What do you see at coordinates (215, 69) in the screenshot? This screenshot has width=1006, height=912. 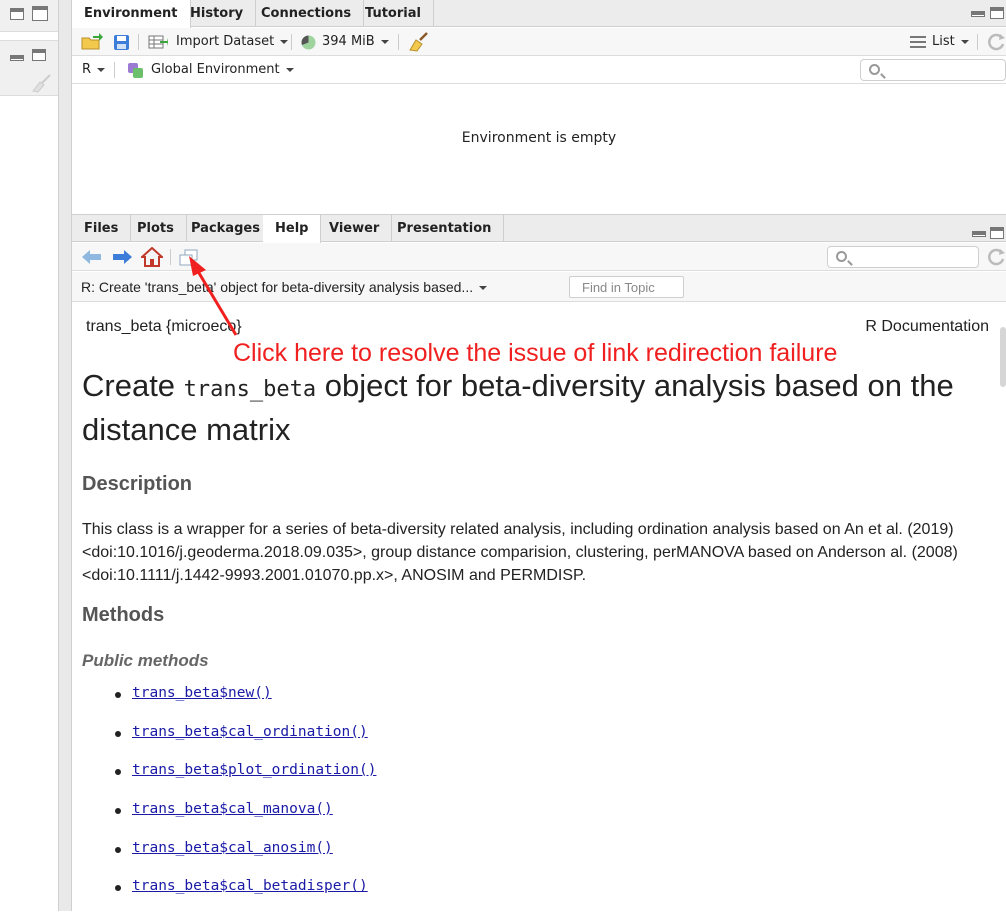 I see `environment-scope-label: Global Environment` at bounding box center [215, 69].